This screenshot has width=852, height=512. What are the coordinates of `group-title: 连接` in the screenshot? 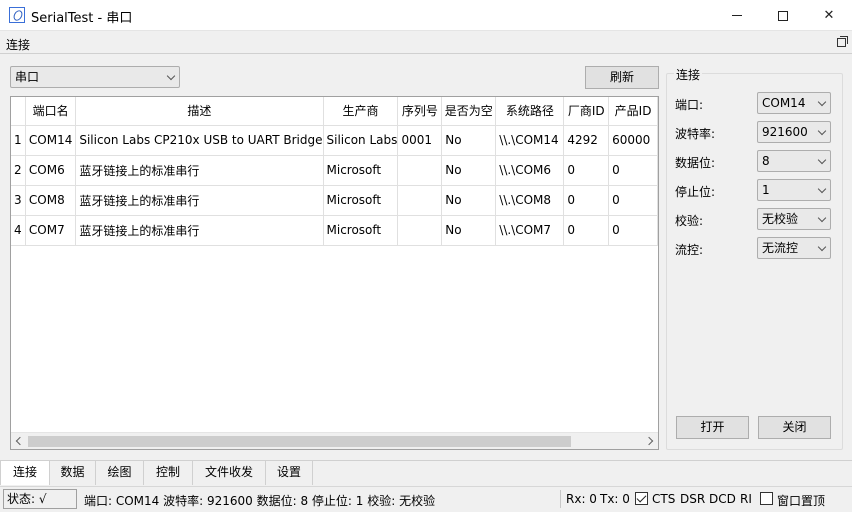 It's located at (688, 74).